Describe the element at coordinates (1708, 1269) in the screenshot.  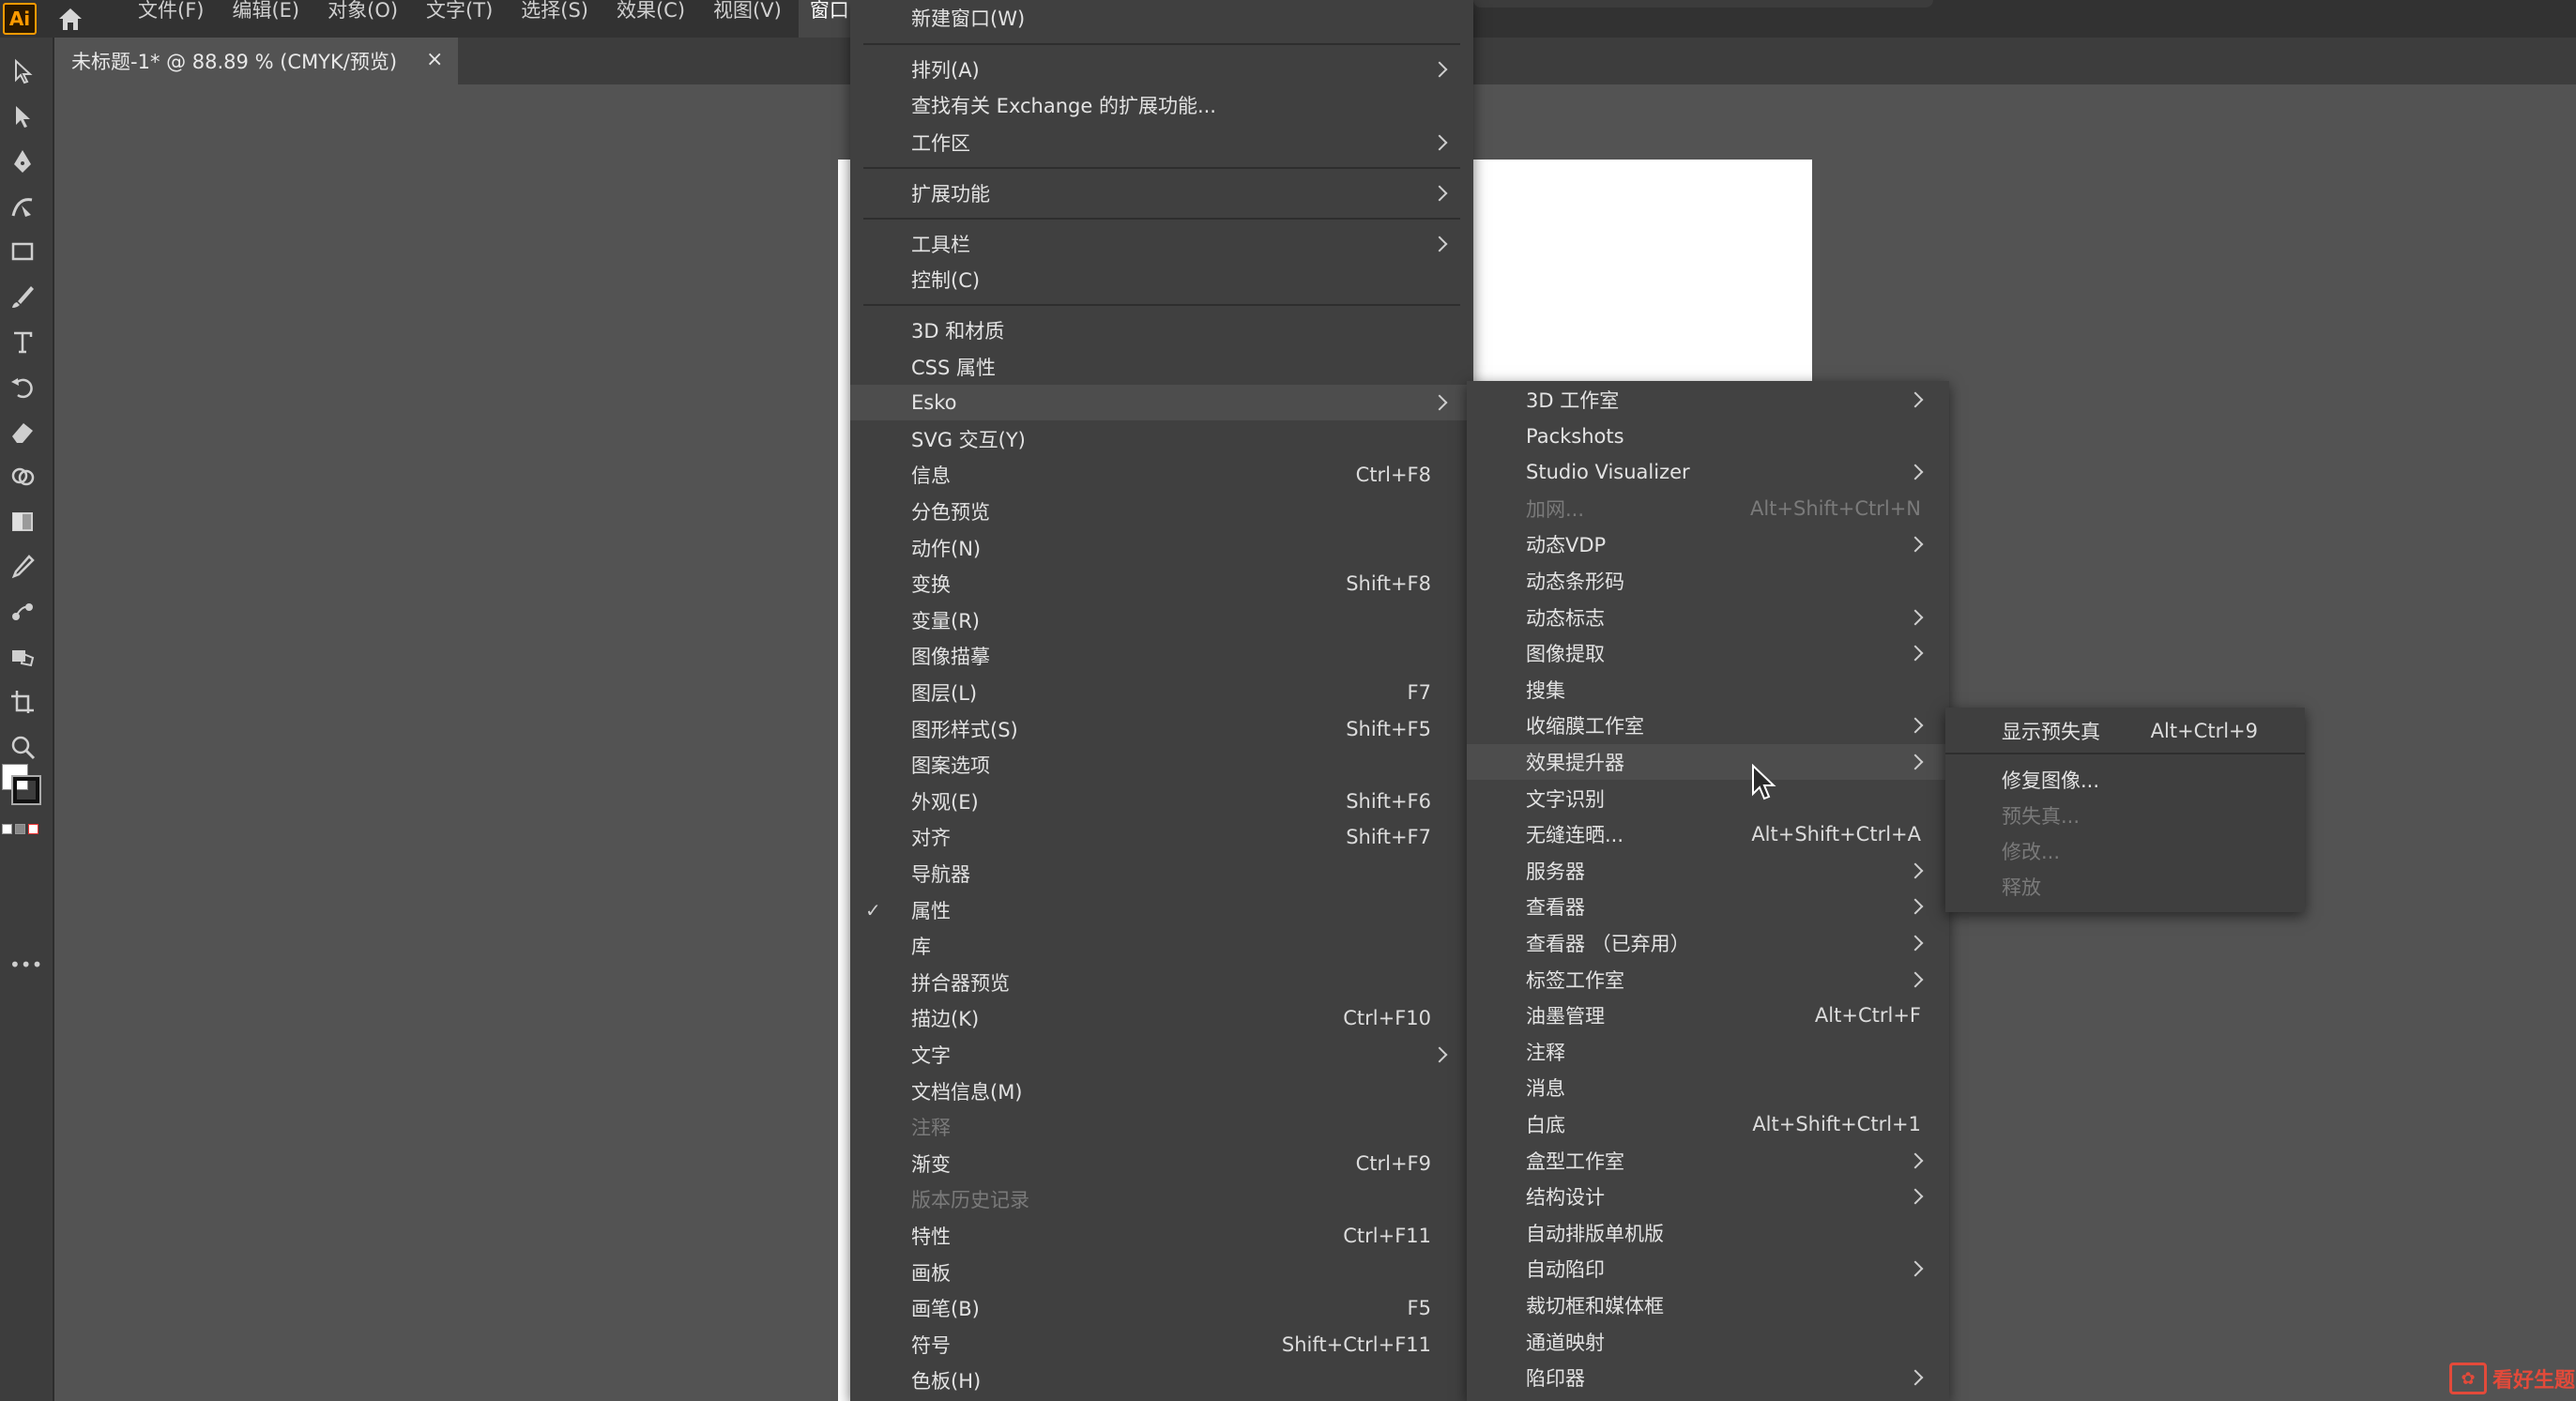
I see `esko-menu-item: 自动陷印` at that location.